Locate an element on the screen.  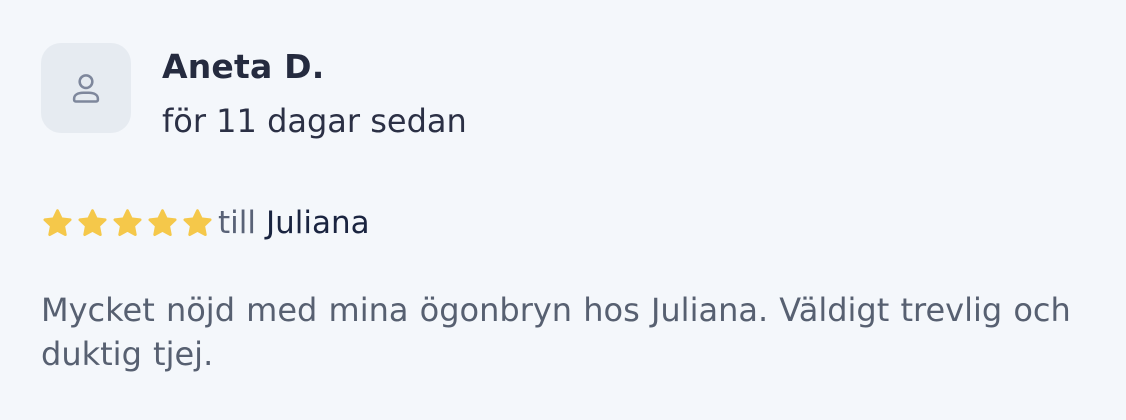
rating-row: till Juliana is located at coordinates (561, 223).